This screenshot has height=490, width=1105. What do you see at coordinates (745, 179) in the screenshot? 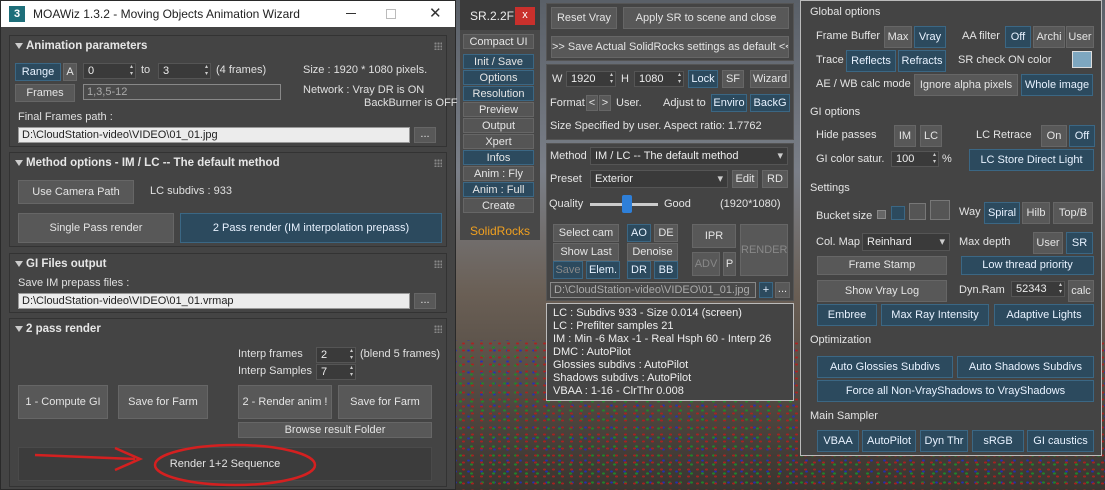
I see `edit-button: Edit` at bounding box center [745, 179].